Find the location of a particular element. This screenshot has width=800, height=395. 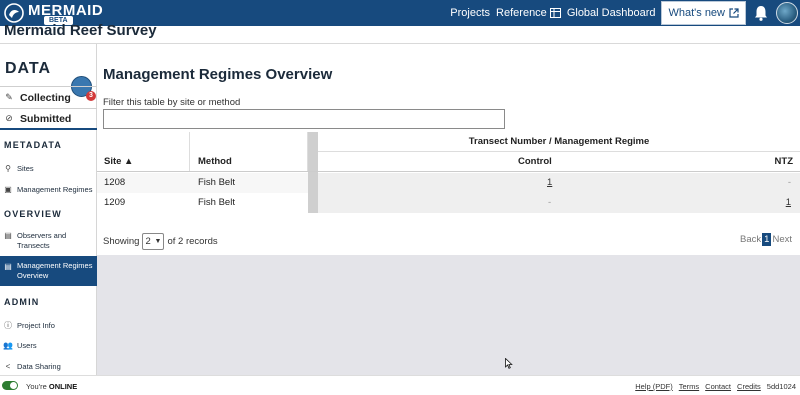

cell-site: 1209 is located at coordinates (115, 202).